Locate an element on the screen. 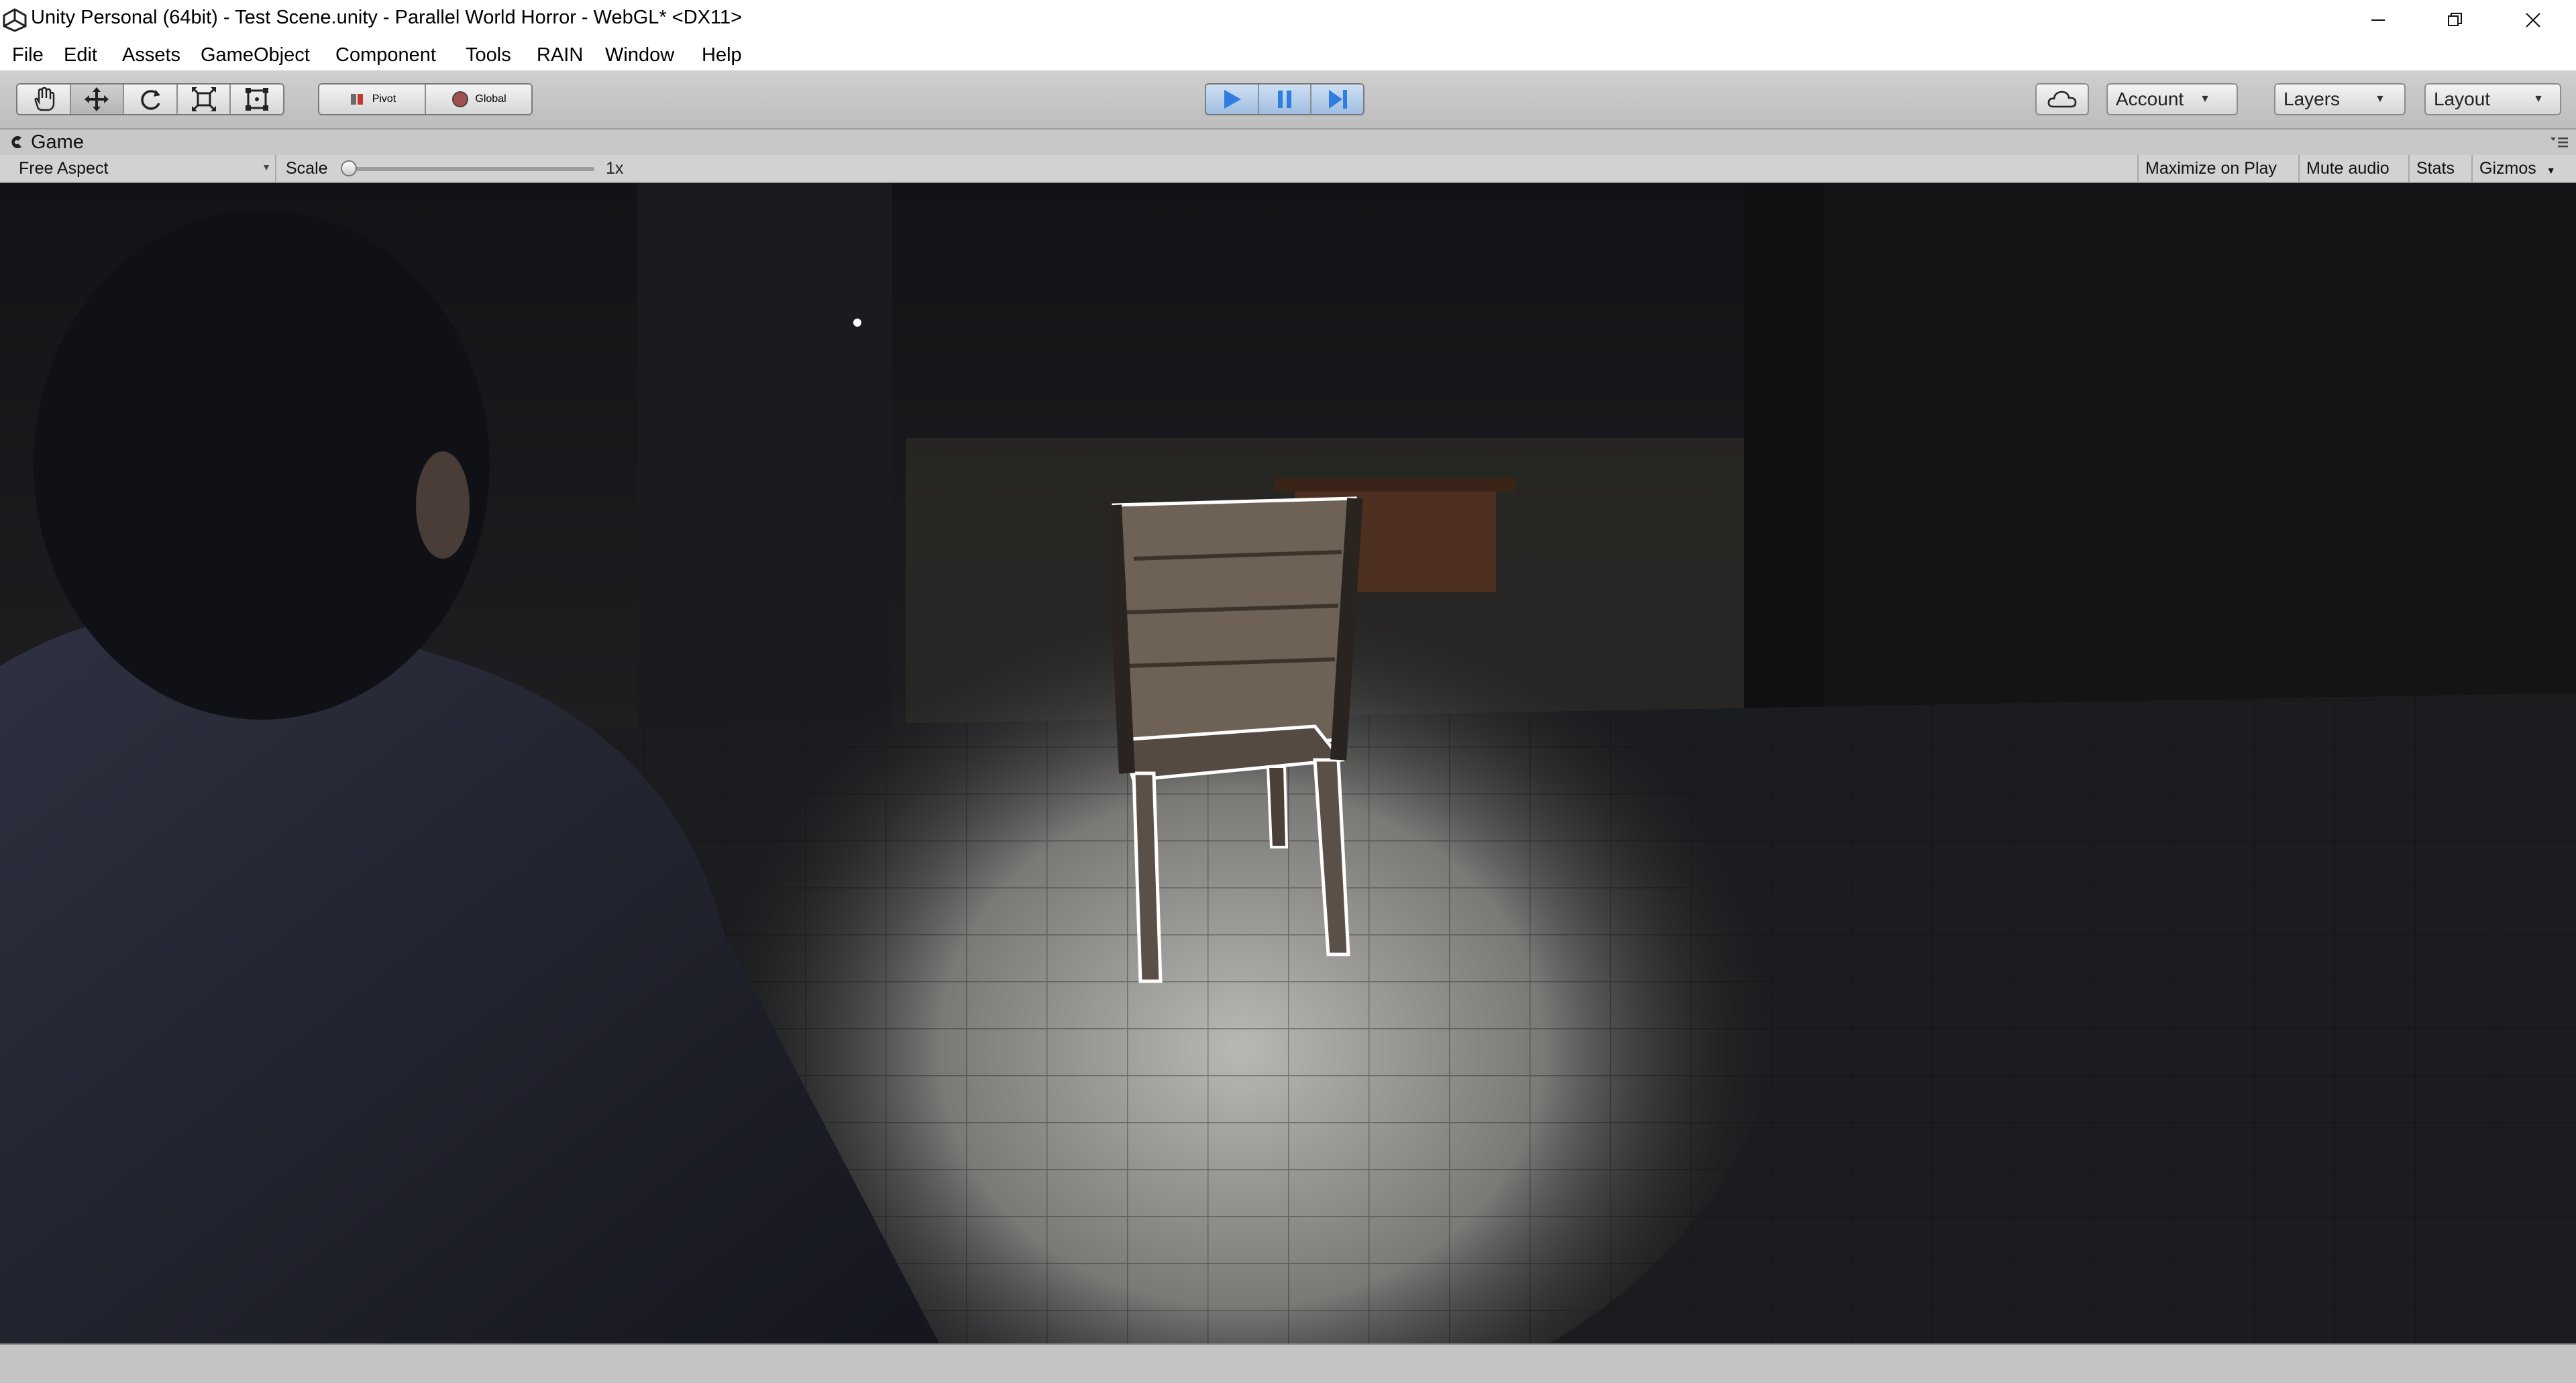  aspect-label: Free Aspect is located at coordinates (64, 168).